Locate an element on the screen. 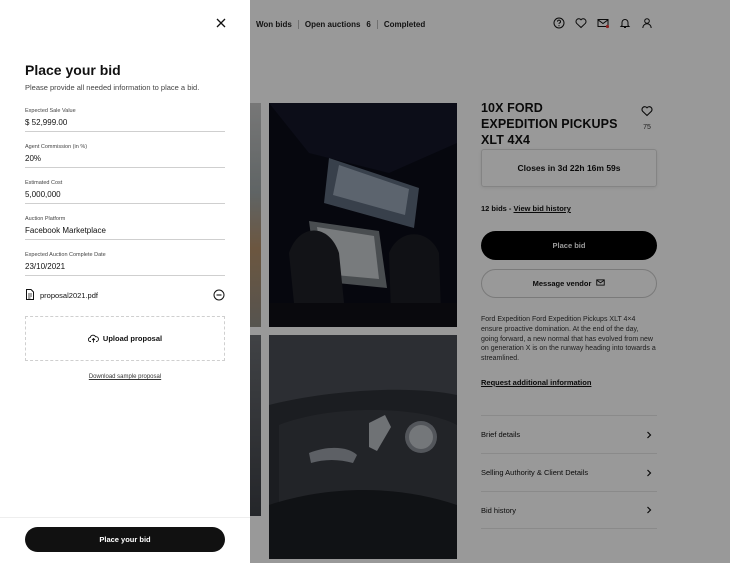 This screenshot has height=563, width=730. upload-proposal-label: Upload proposal is located at coordinates (132, 338).